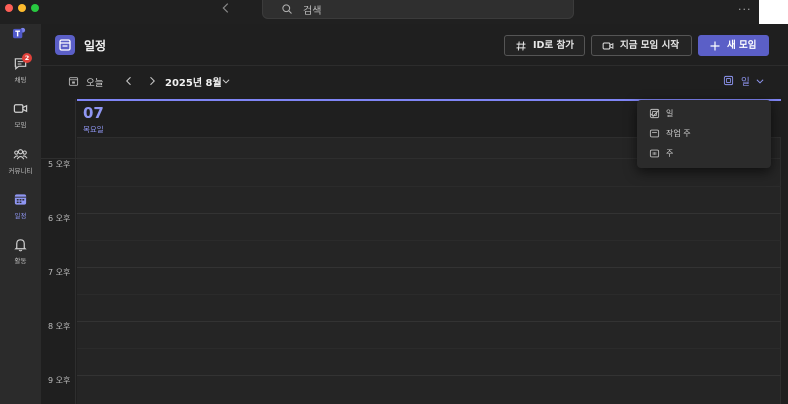 Image resolution: width=788 pixels, height=404 pixels. I want to click on people-icon, so click(20, 154).